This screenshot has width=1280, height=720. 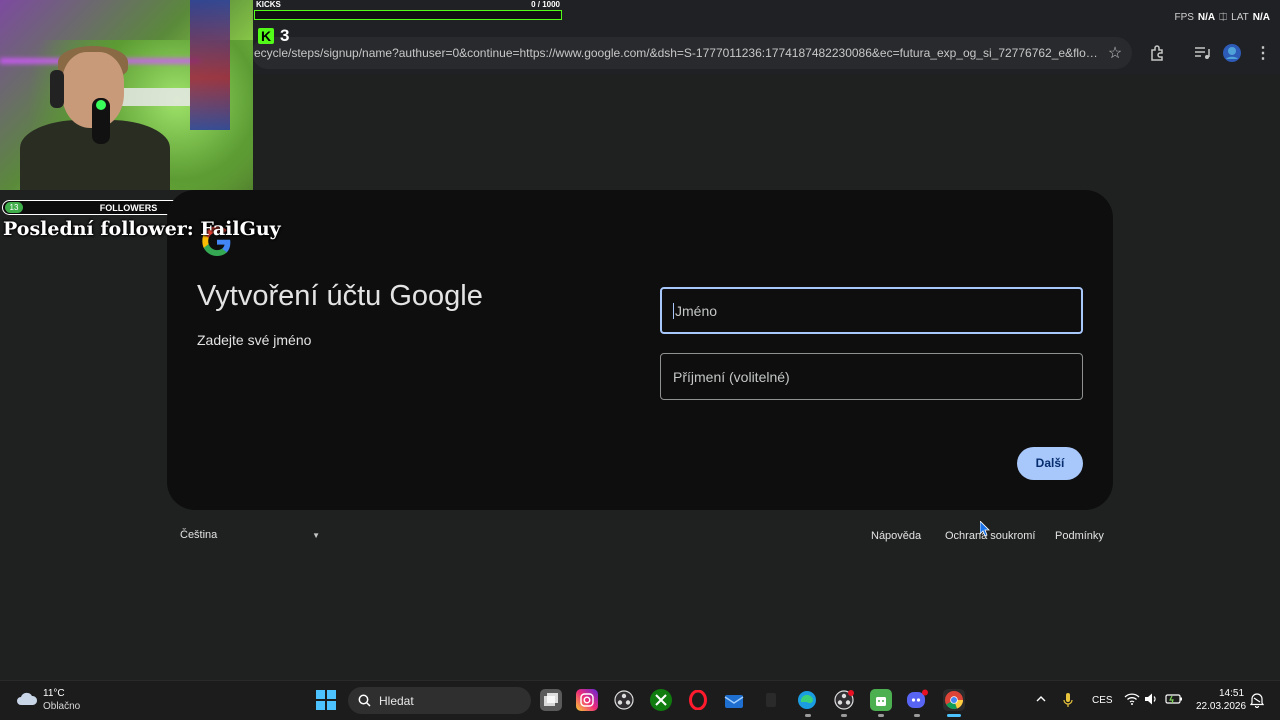 What do you see at coordinates (1184, 17) in the screenshot?
I see `fps-label: FPS` at bounding box center [1184, 17].